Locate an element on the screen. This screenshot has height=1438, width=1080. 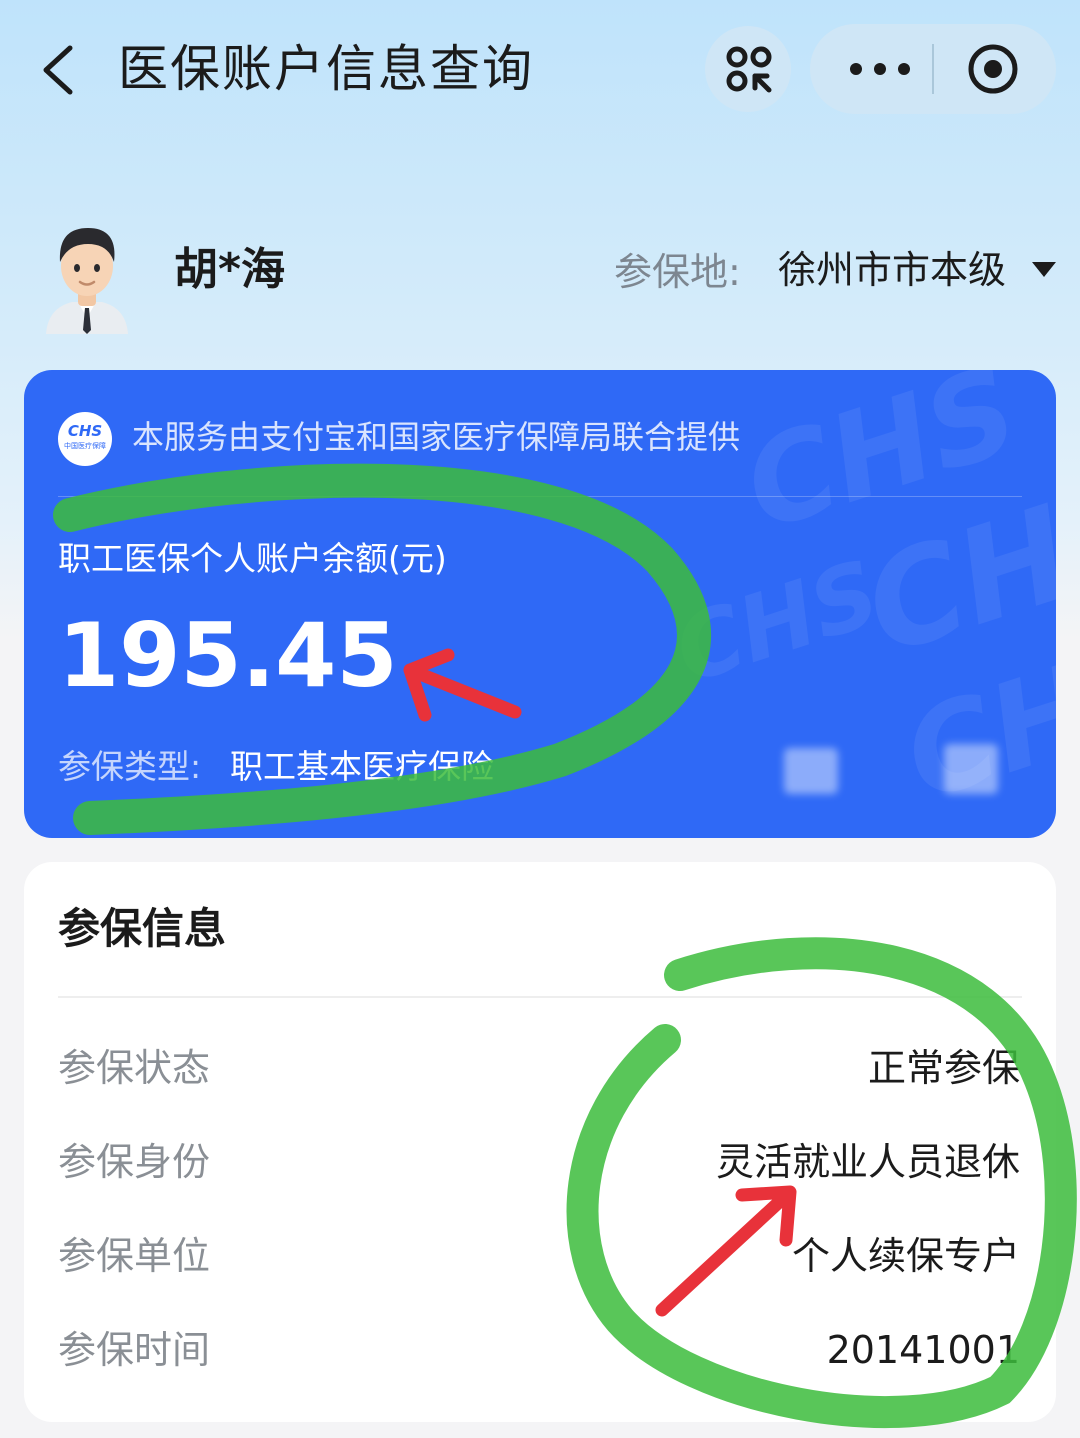
balance-label: 职工医保个人账户余额(元) is located at coordinates (252, 558).